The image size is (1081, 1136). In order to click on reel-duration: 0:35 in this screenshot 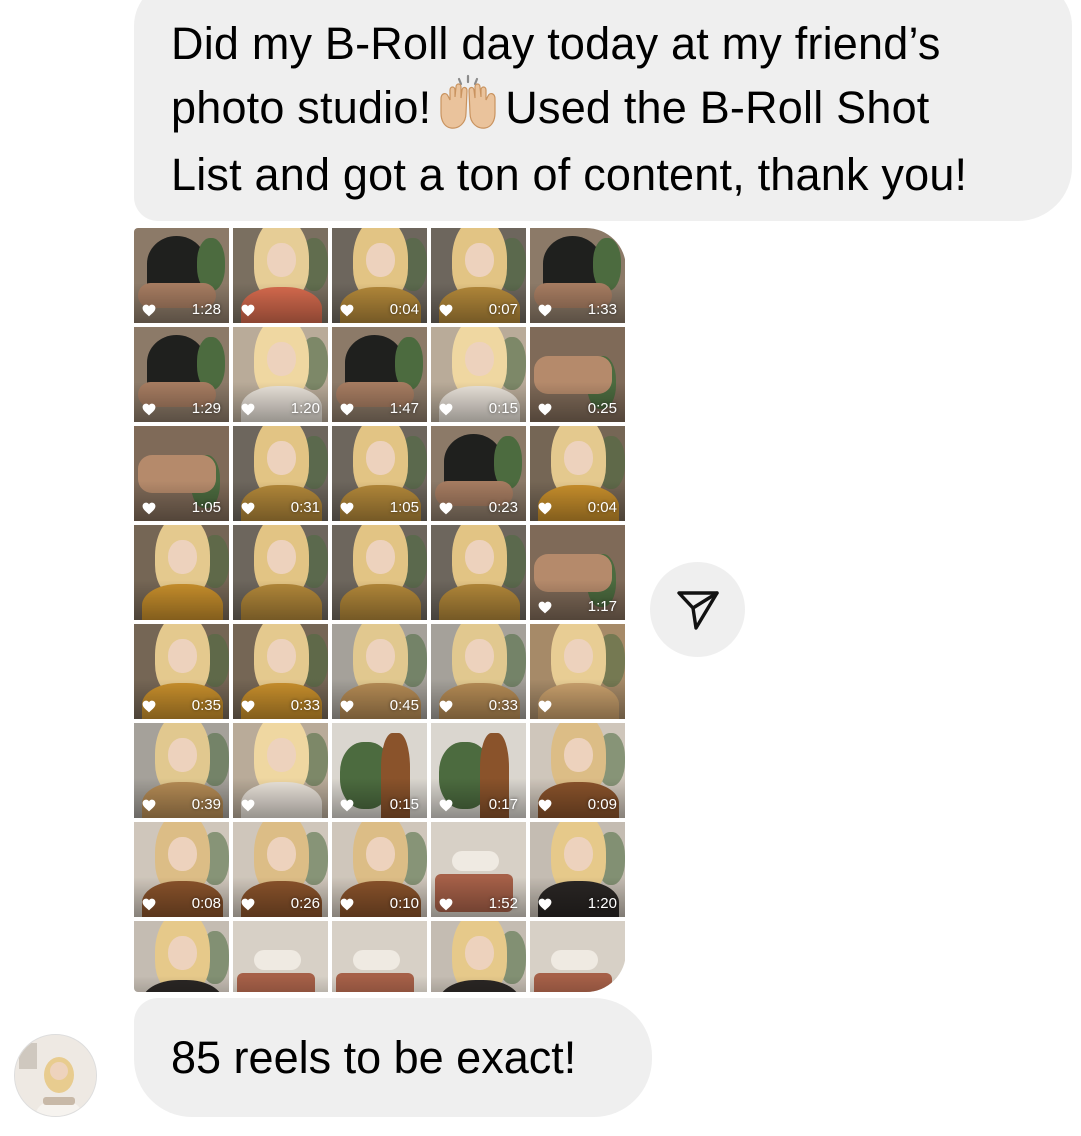, I will do `click(206, 705)`.